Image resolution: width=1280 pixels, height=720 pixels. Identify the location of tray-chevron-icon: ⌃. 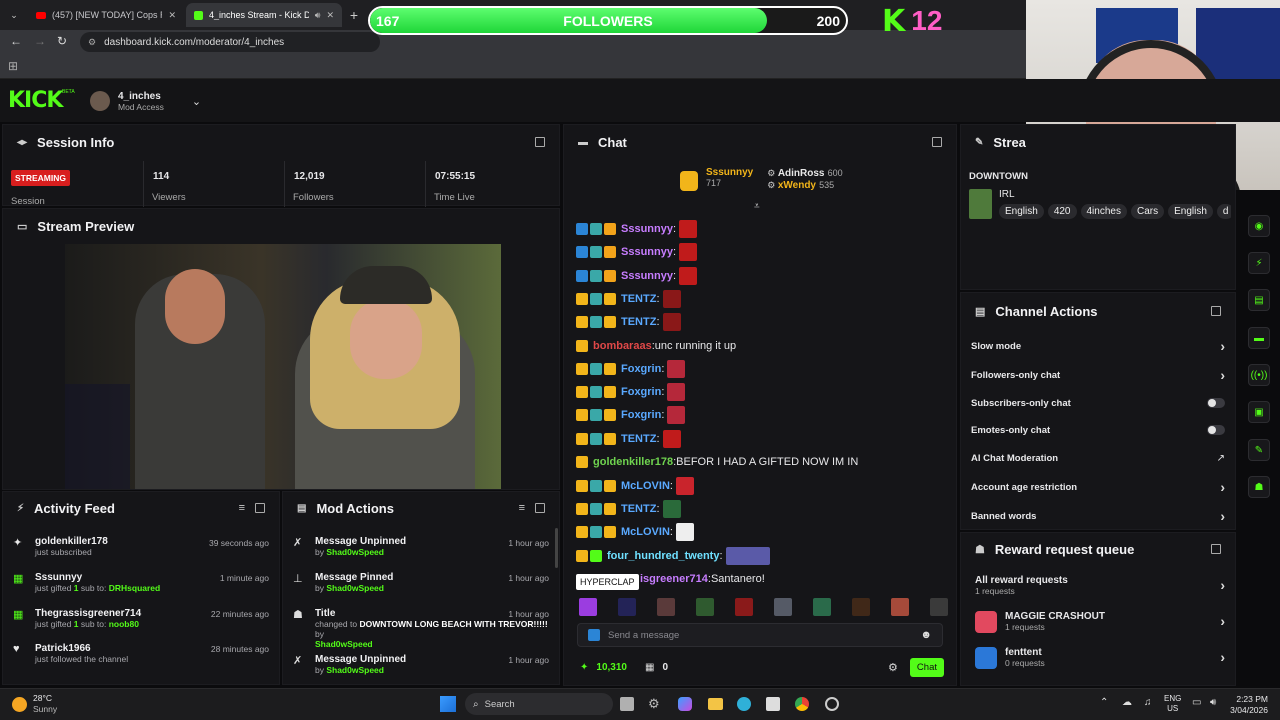
(1104, 702).